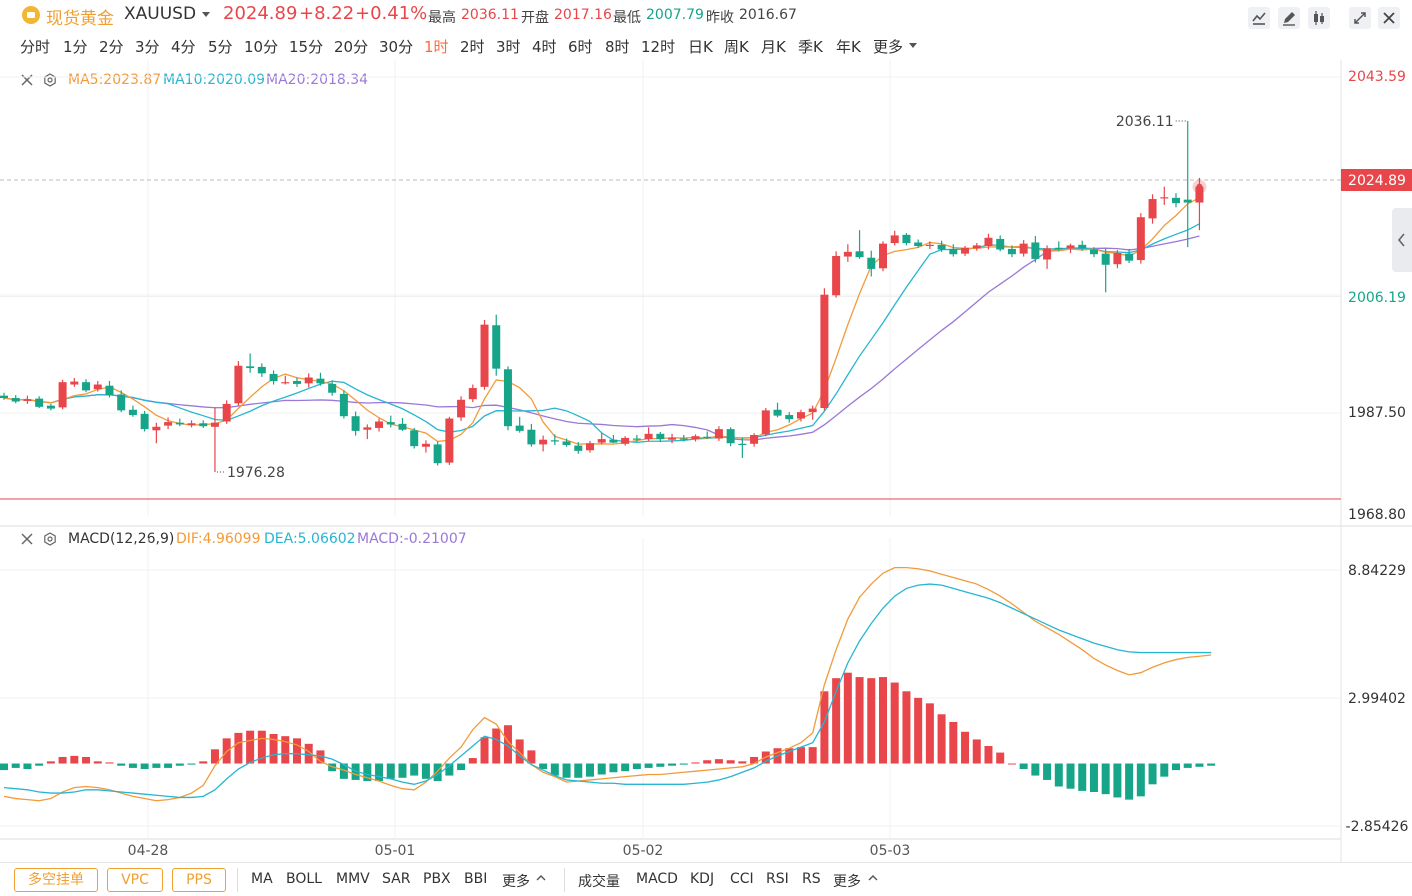 The width and height of the screenshot is (1412, 896). Describe the element at coordinates (810, 46) in the screenshot. I see `interval-tab: 季K` at that location.